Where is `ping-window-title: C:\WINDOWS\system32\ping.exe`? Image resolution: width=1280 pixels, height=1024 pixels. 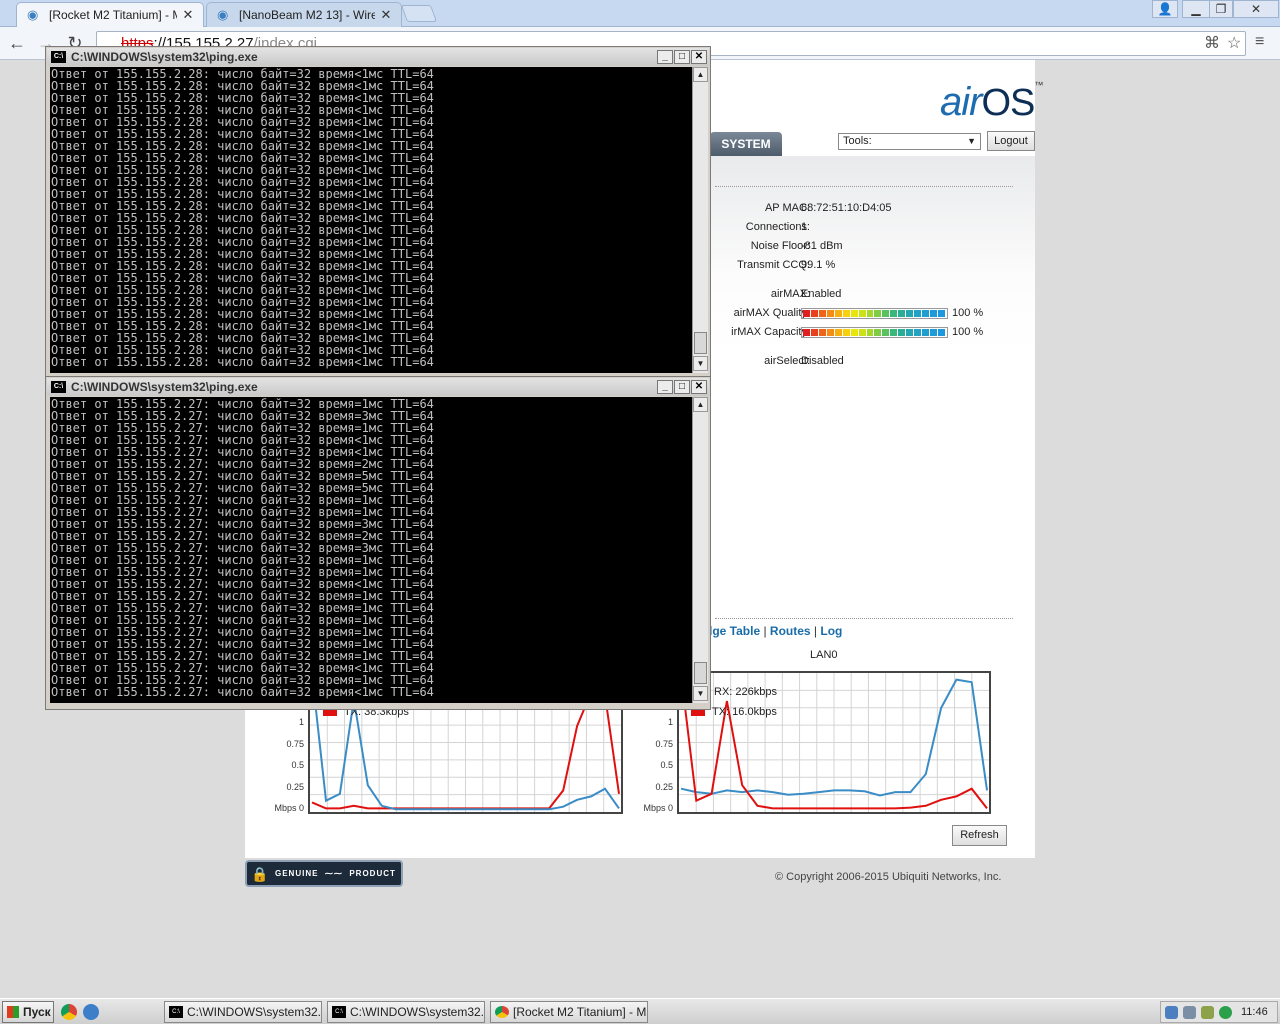 ping-window-title: C:\WINDOWS\system32\ping.exe is located at coordinates (164, 57).